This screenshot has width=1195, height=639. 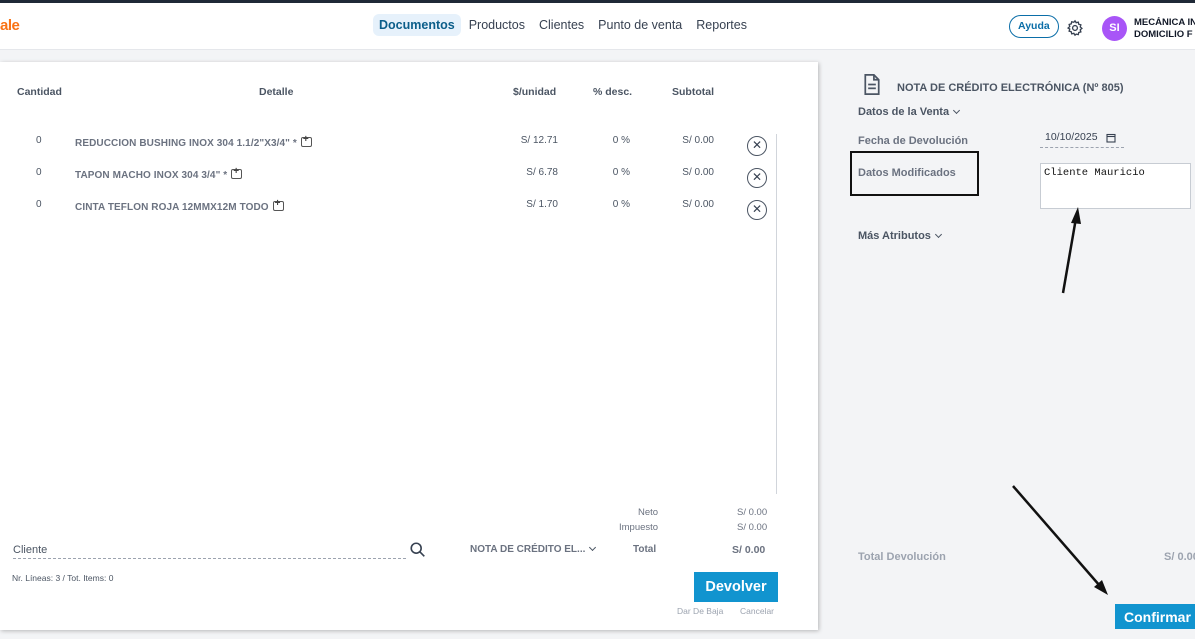 I want to click on neto-value: S/ 0.00, so click(x=752, y=512).